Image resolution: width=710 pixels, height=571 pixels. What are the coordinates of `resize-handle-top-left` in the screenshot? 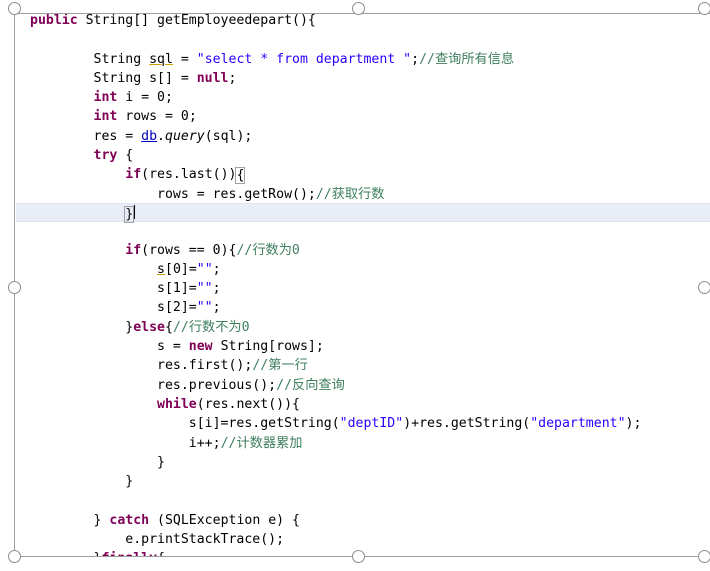 It's located at (14, 8).